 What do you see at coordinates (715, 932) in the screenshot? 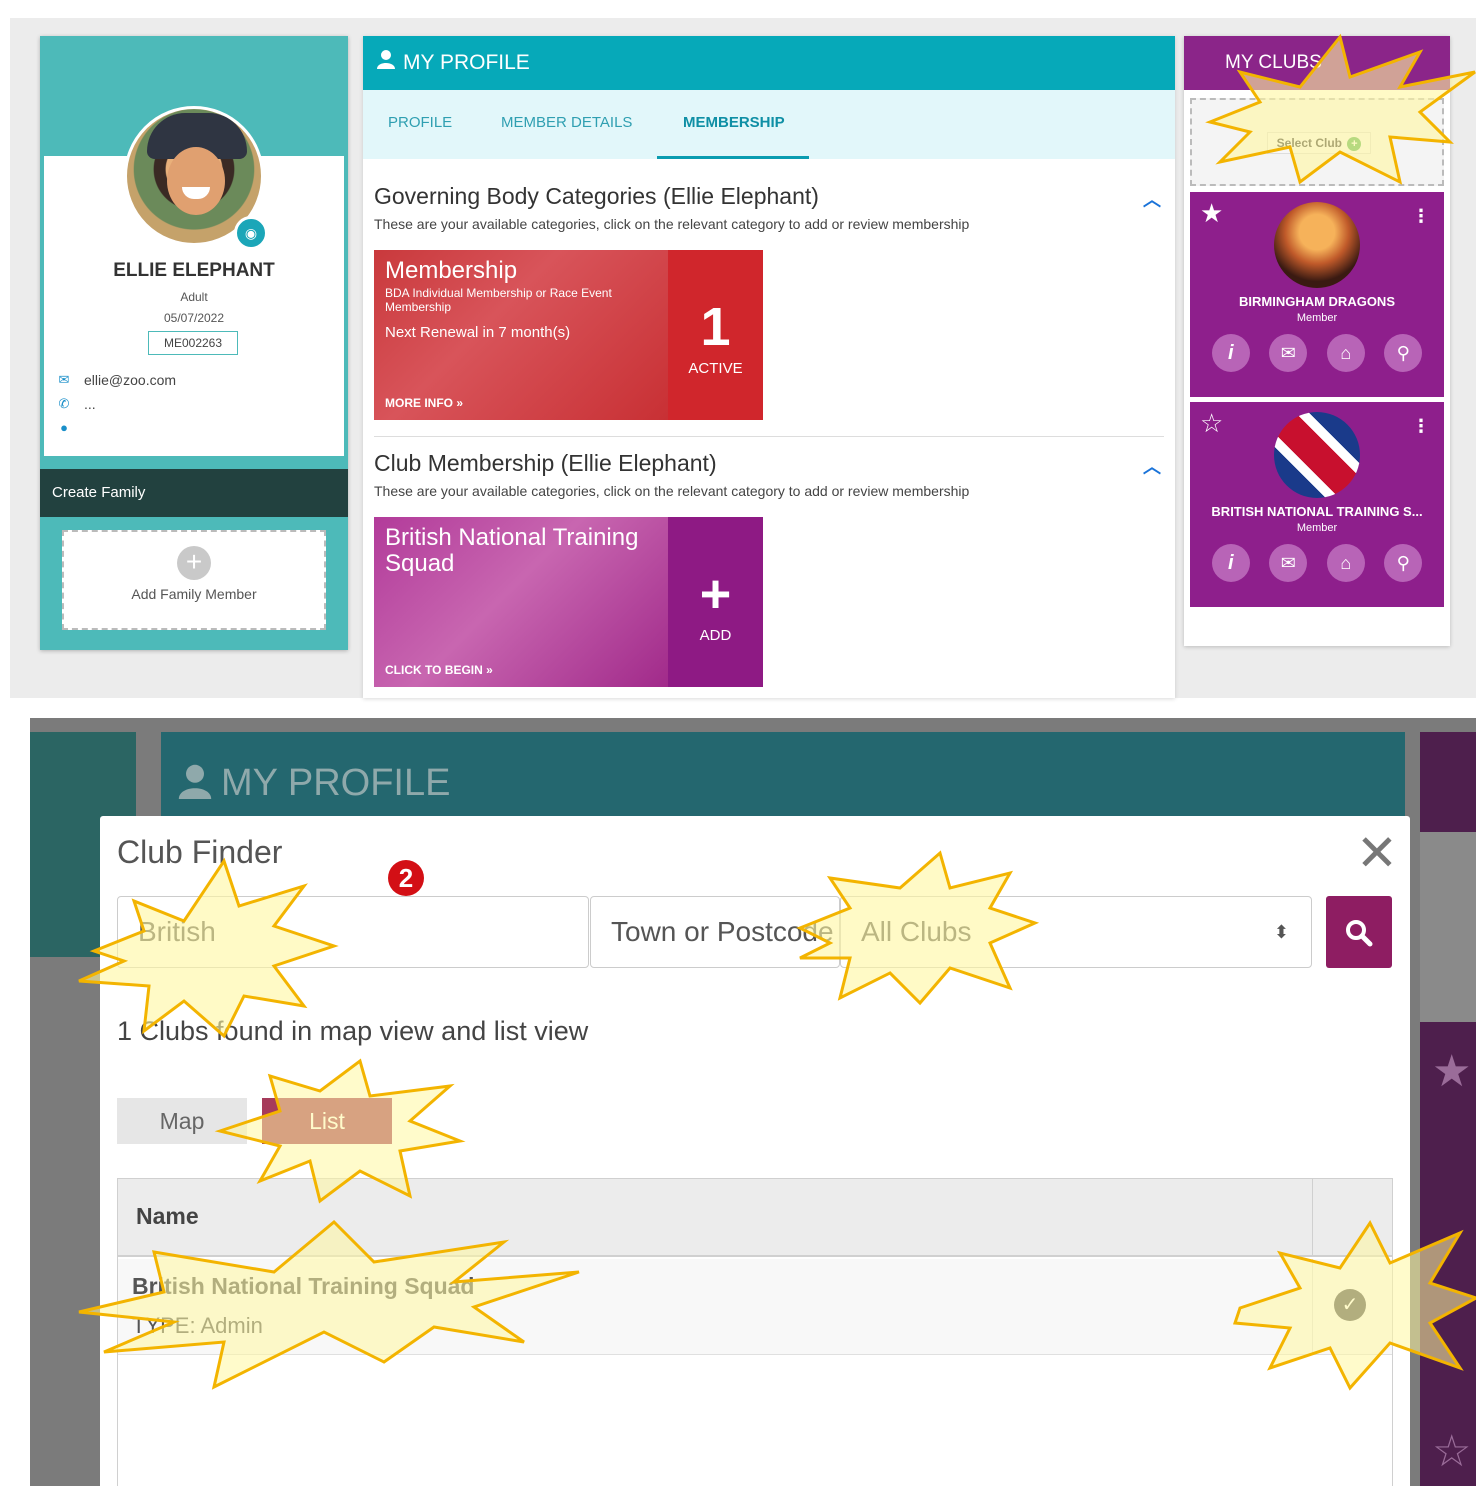
I see `town-postcode-input: Town or Postcode` at bounding box center [715, 932].